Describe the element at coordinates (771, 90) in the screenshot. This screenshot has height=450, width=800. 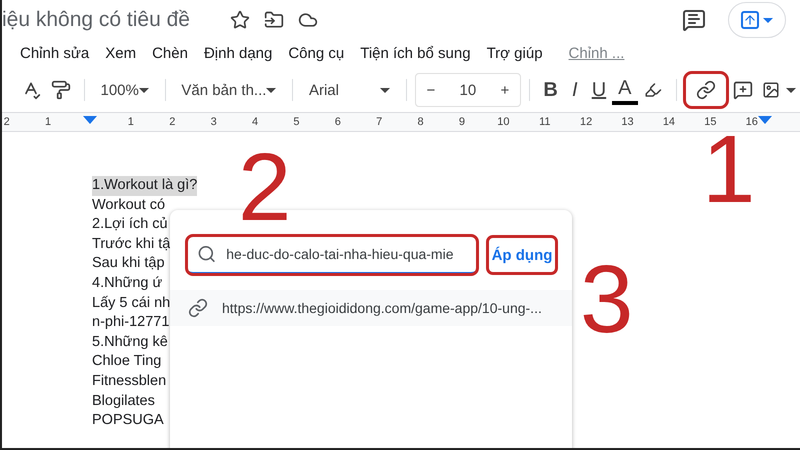
I see `image-icon` at that location.